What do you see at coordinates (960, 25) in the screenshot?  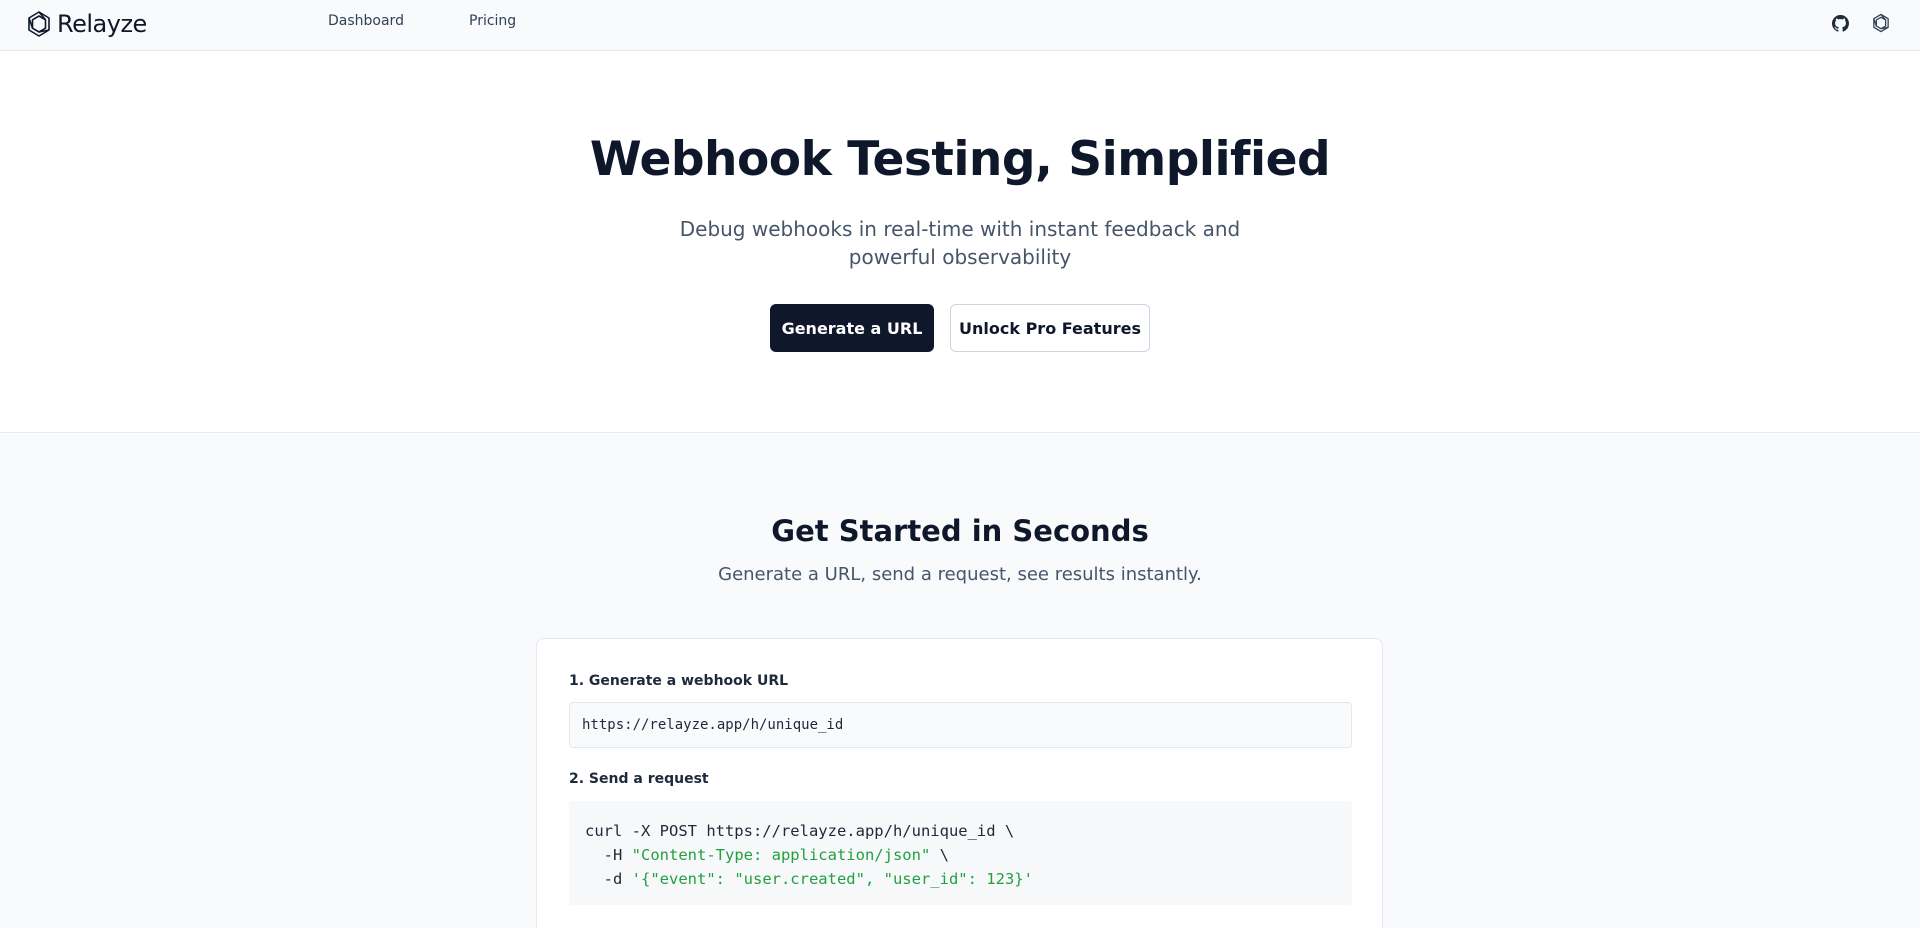 I see `top-navbar: Relayze Dashboard Pricing` at bounding box center [960, 25].